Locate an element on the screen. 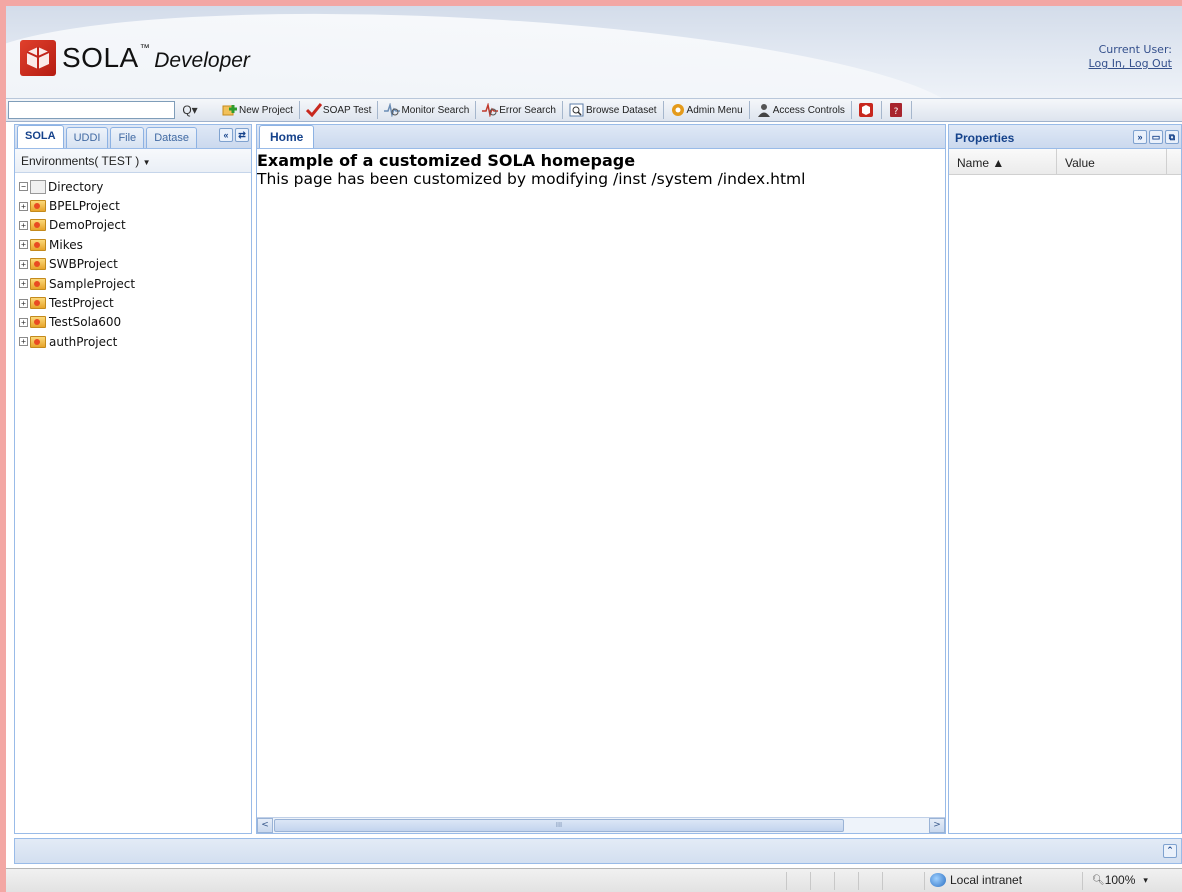  tree-project-label: Mikes is located at coordinates (66, 244).